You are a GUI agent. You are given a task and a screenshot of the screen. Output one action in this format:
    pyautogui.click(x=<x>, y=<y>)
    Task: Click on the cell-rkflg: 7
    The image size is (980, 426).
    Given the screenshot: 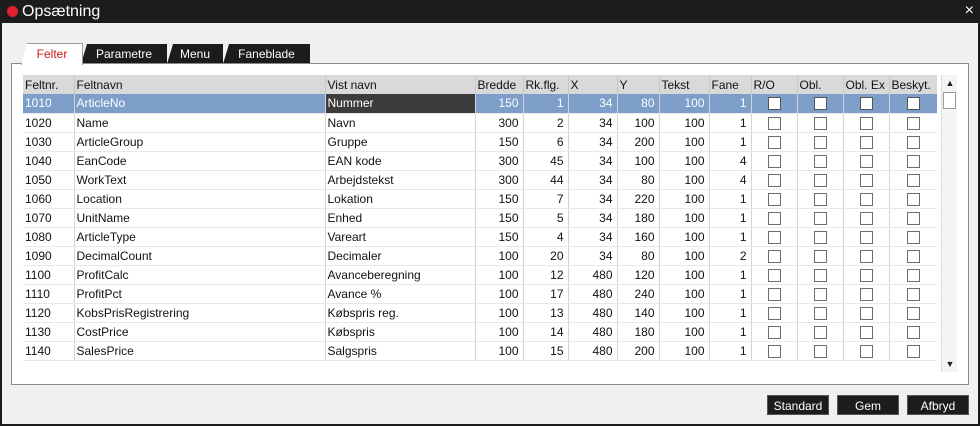 What is the action you would take?
    pyautogui.click(x=546, y=199)
    